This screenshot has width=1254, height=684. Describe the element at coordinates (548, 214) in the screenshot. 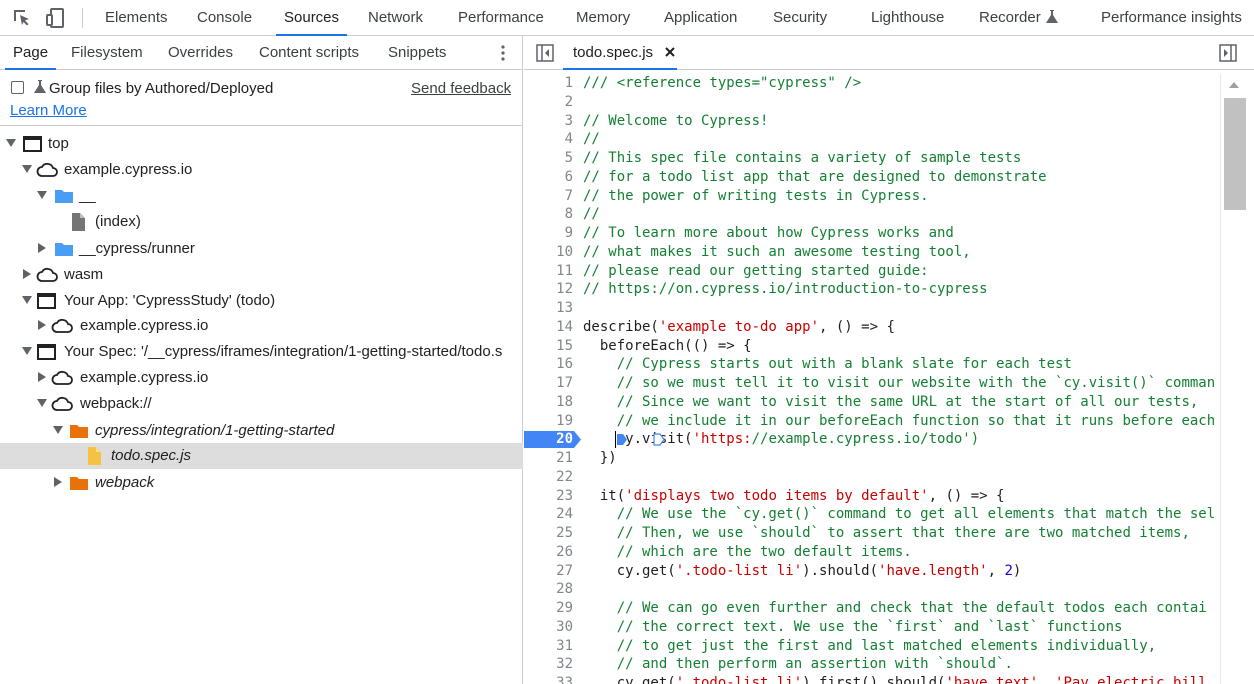

I see `line-number: 8` at that location.